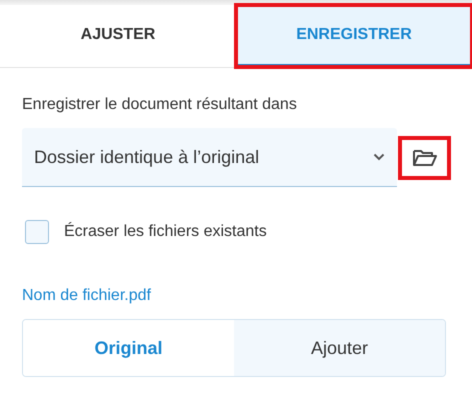 This screenshot has height=408, width=472. Describe the element at coordinates (37, 232) in the screenshot. I see `checkbox` at that location.